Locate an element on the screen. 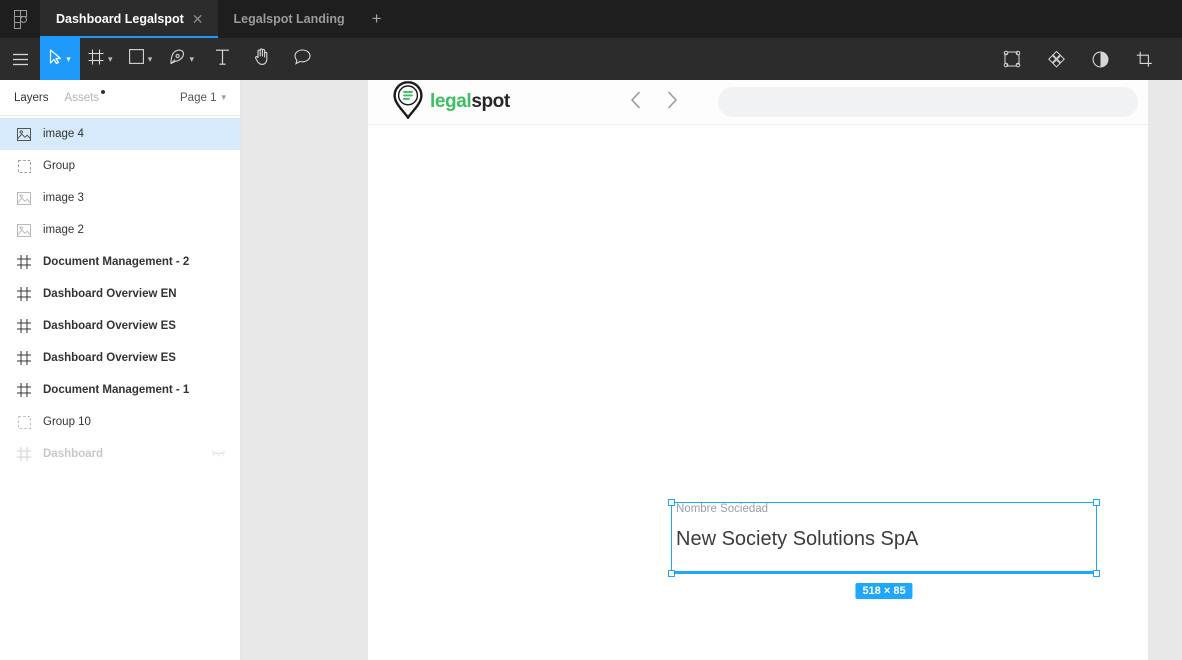  layer-name: image 4 is located at coordinates (63, 134).